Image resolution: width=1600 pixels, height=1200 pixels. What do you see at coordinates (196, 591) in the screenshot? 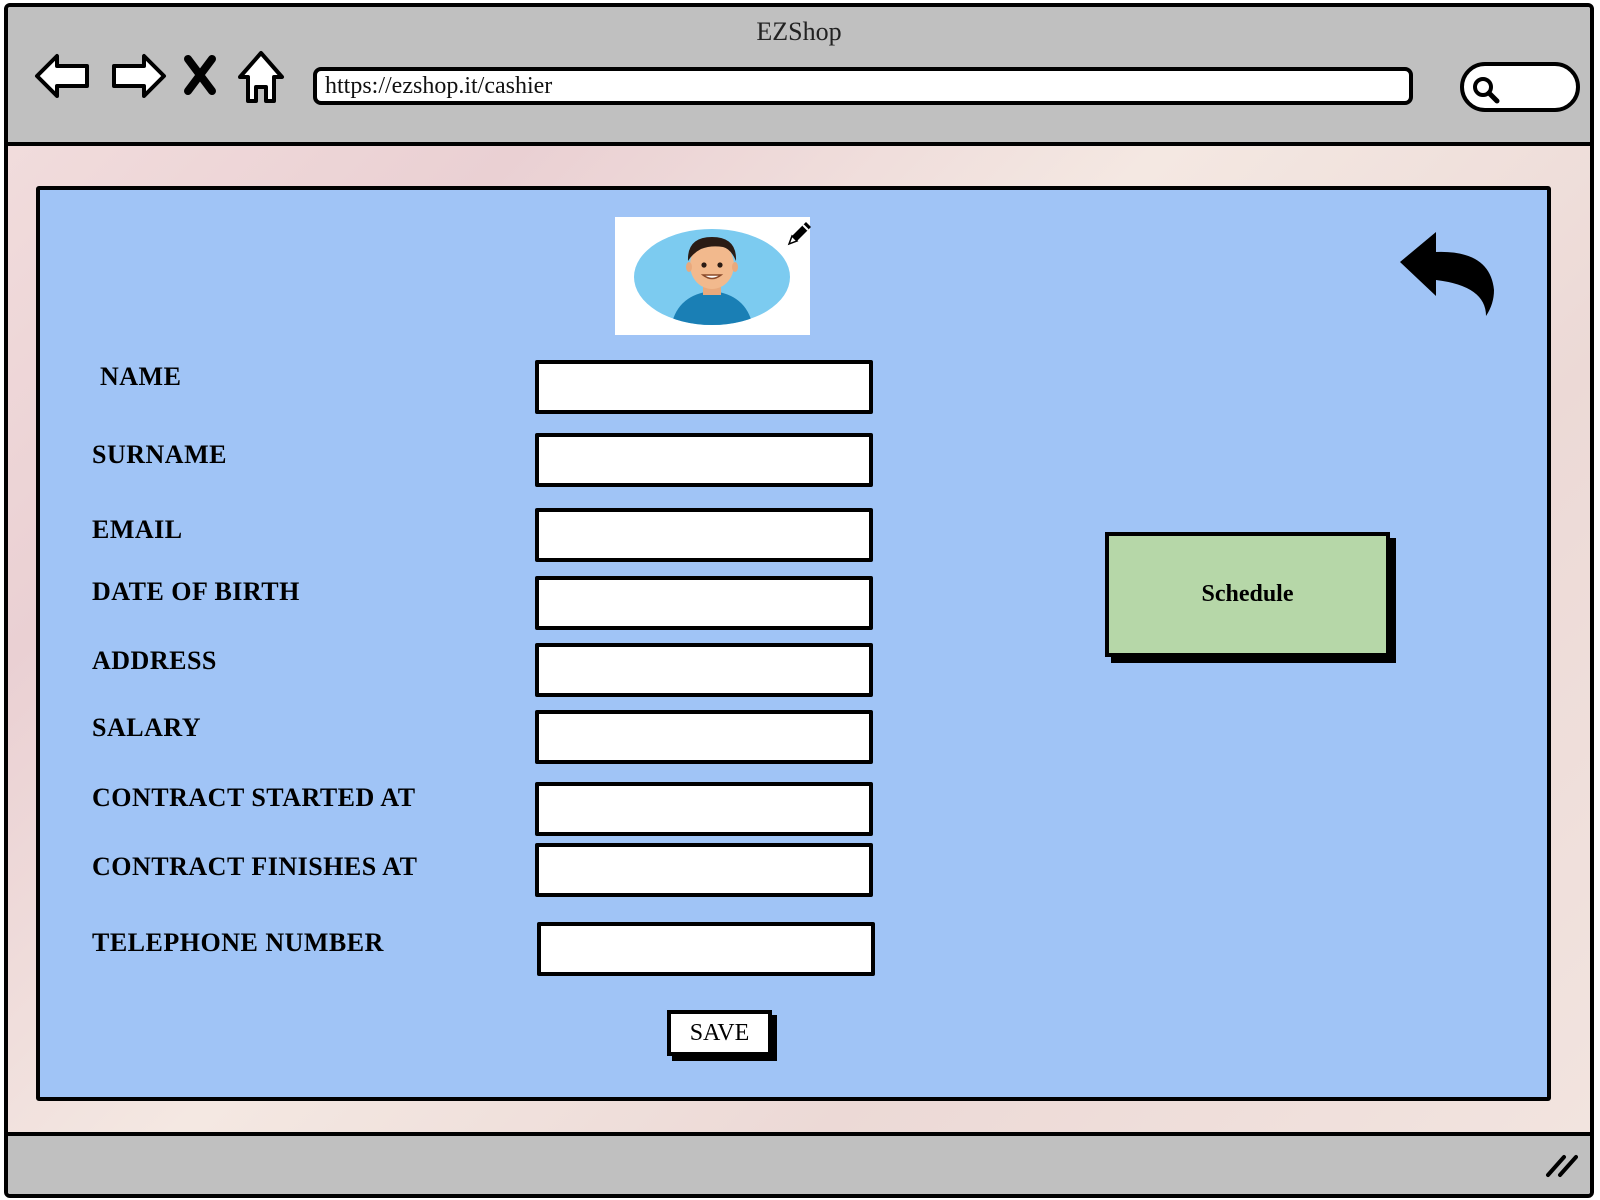
I see `date-of-birth-label: DATE OF BIRTH` at bounding box center [196, 591].